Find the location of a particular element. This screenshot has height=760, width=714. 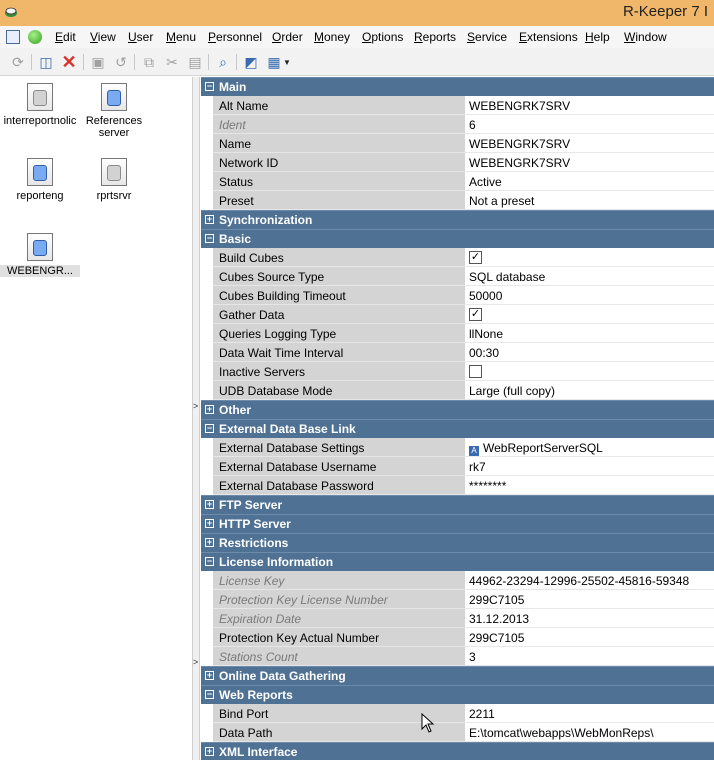

menu-options: Options is located at coordinates (382, 37).